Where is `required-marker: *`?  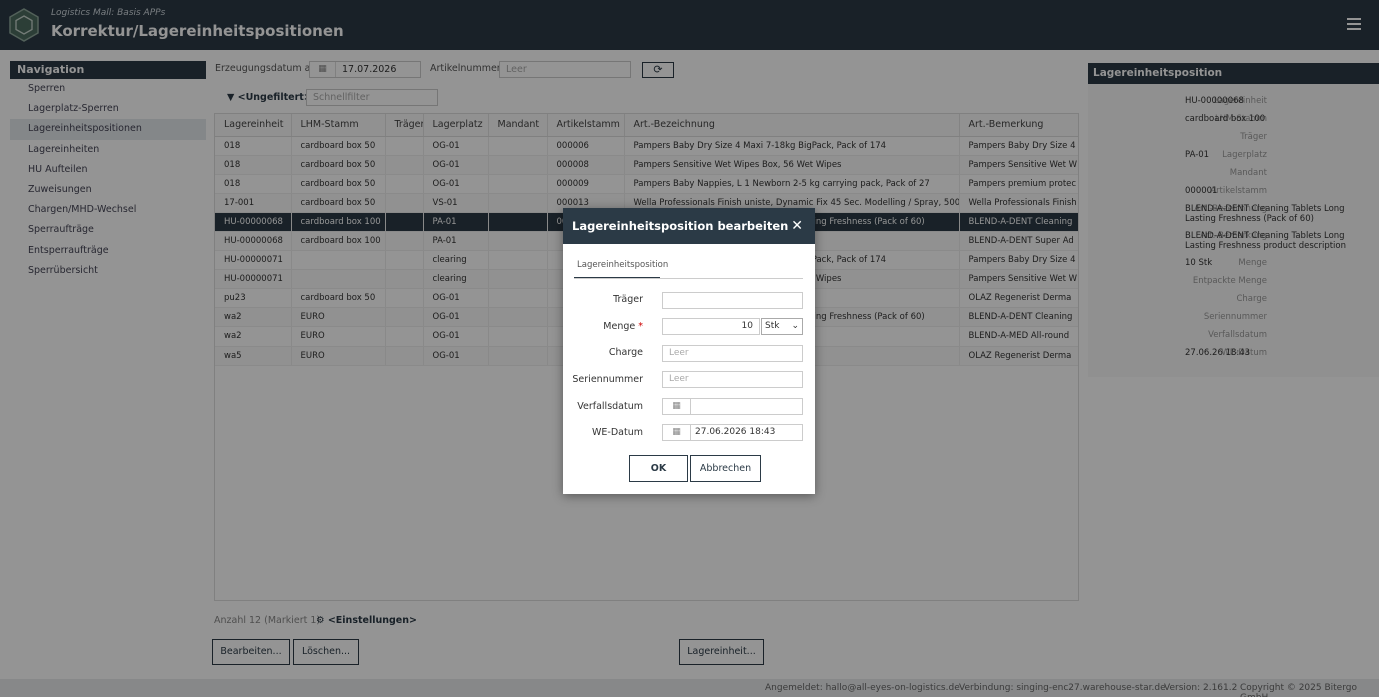
required-marker: * is located at coordinates (640, 326).